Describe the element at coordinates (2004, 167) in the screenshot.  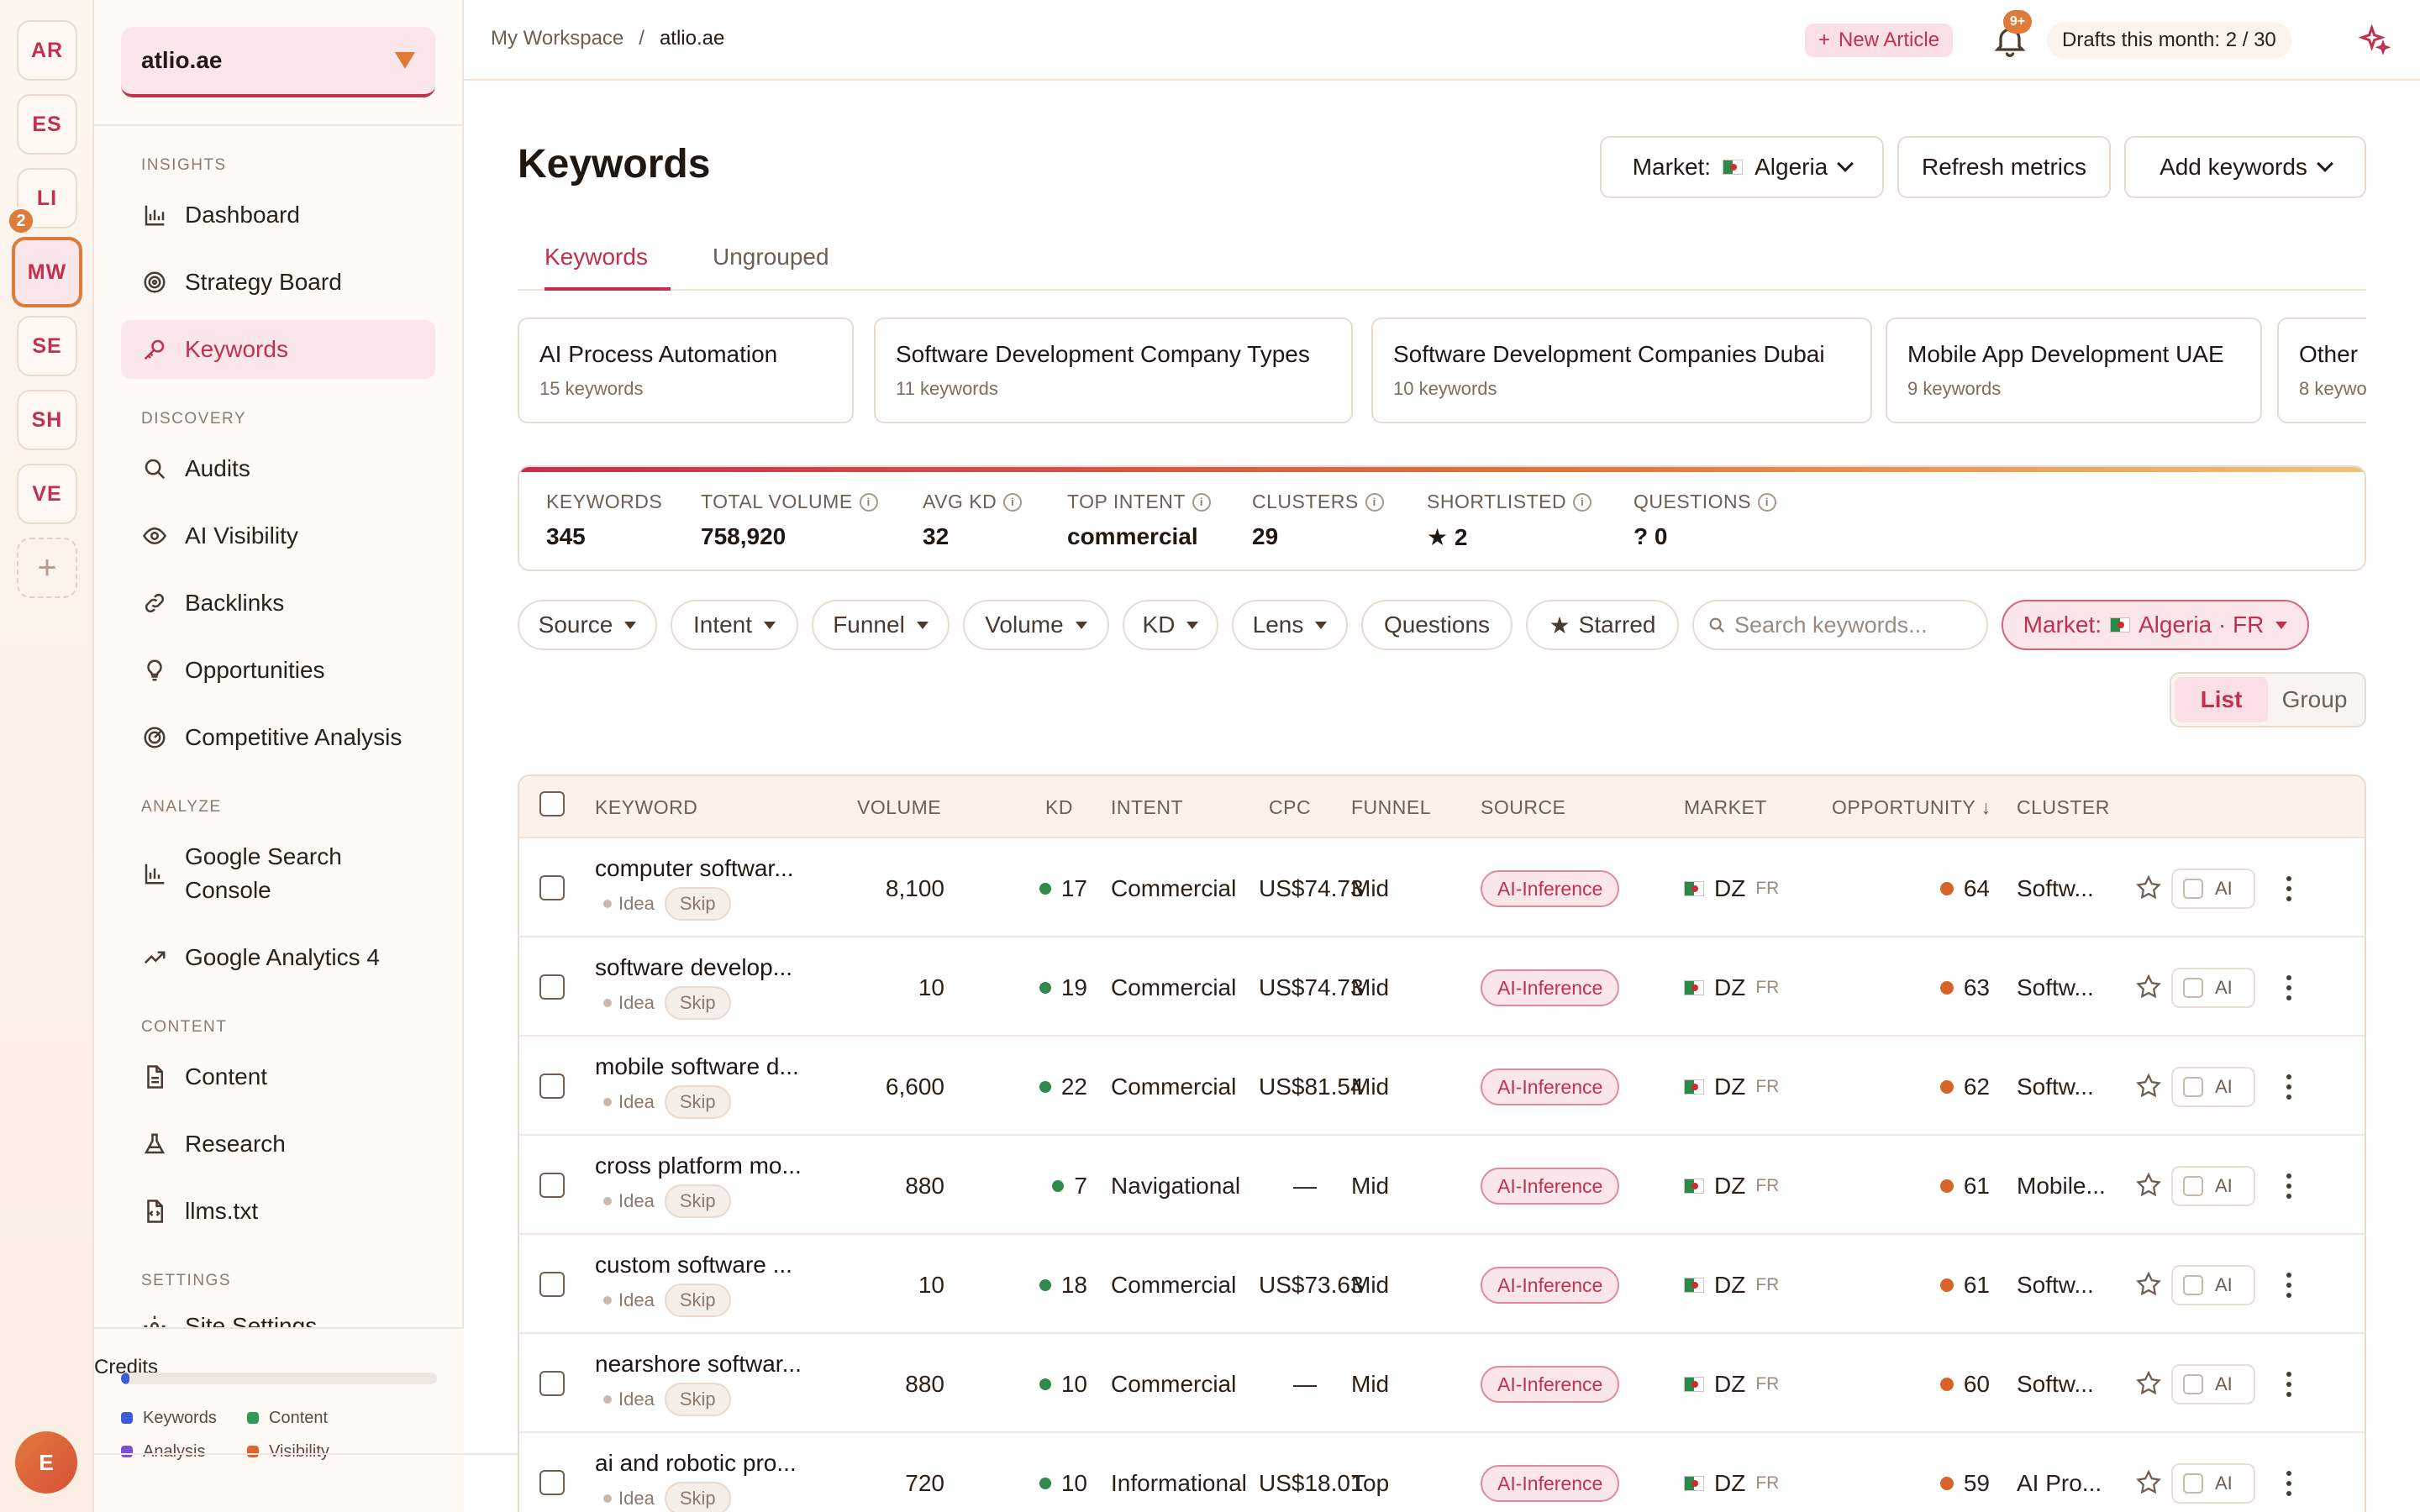
I see `refresh-metrics-button: Refresh metrics` at that location.